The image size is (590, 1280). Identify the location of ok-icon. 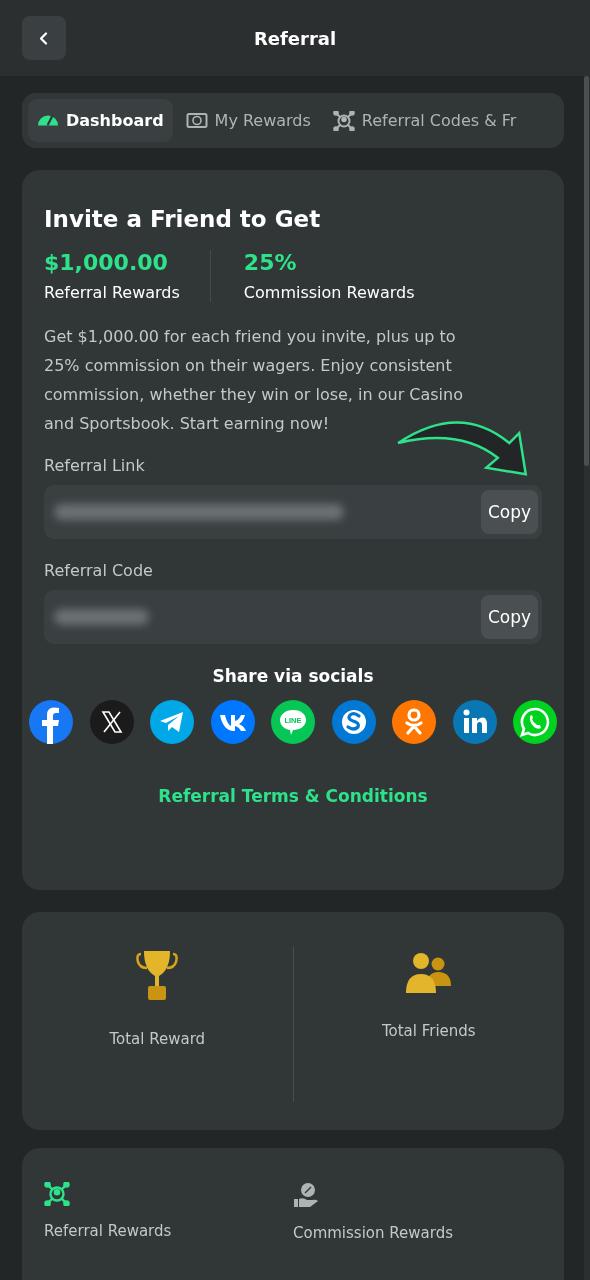
(414, 722).